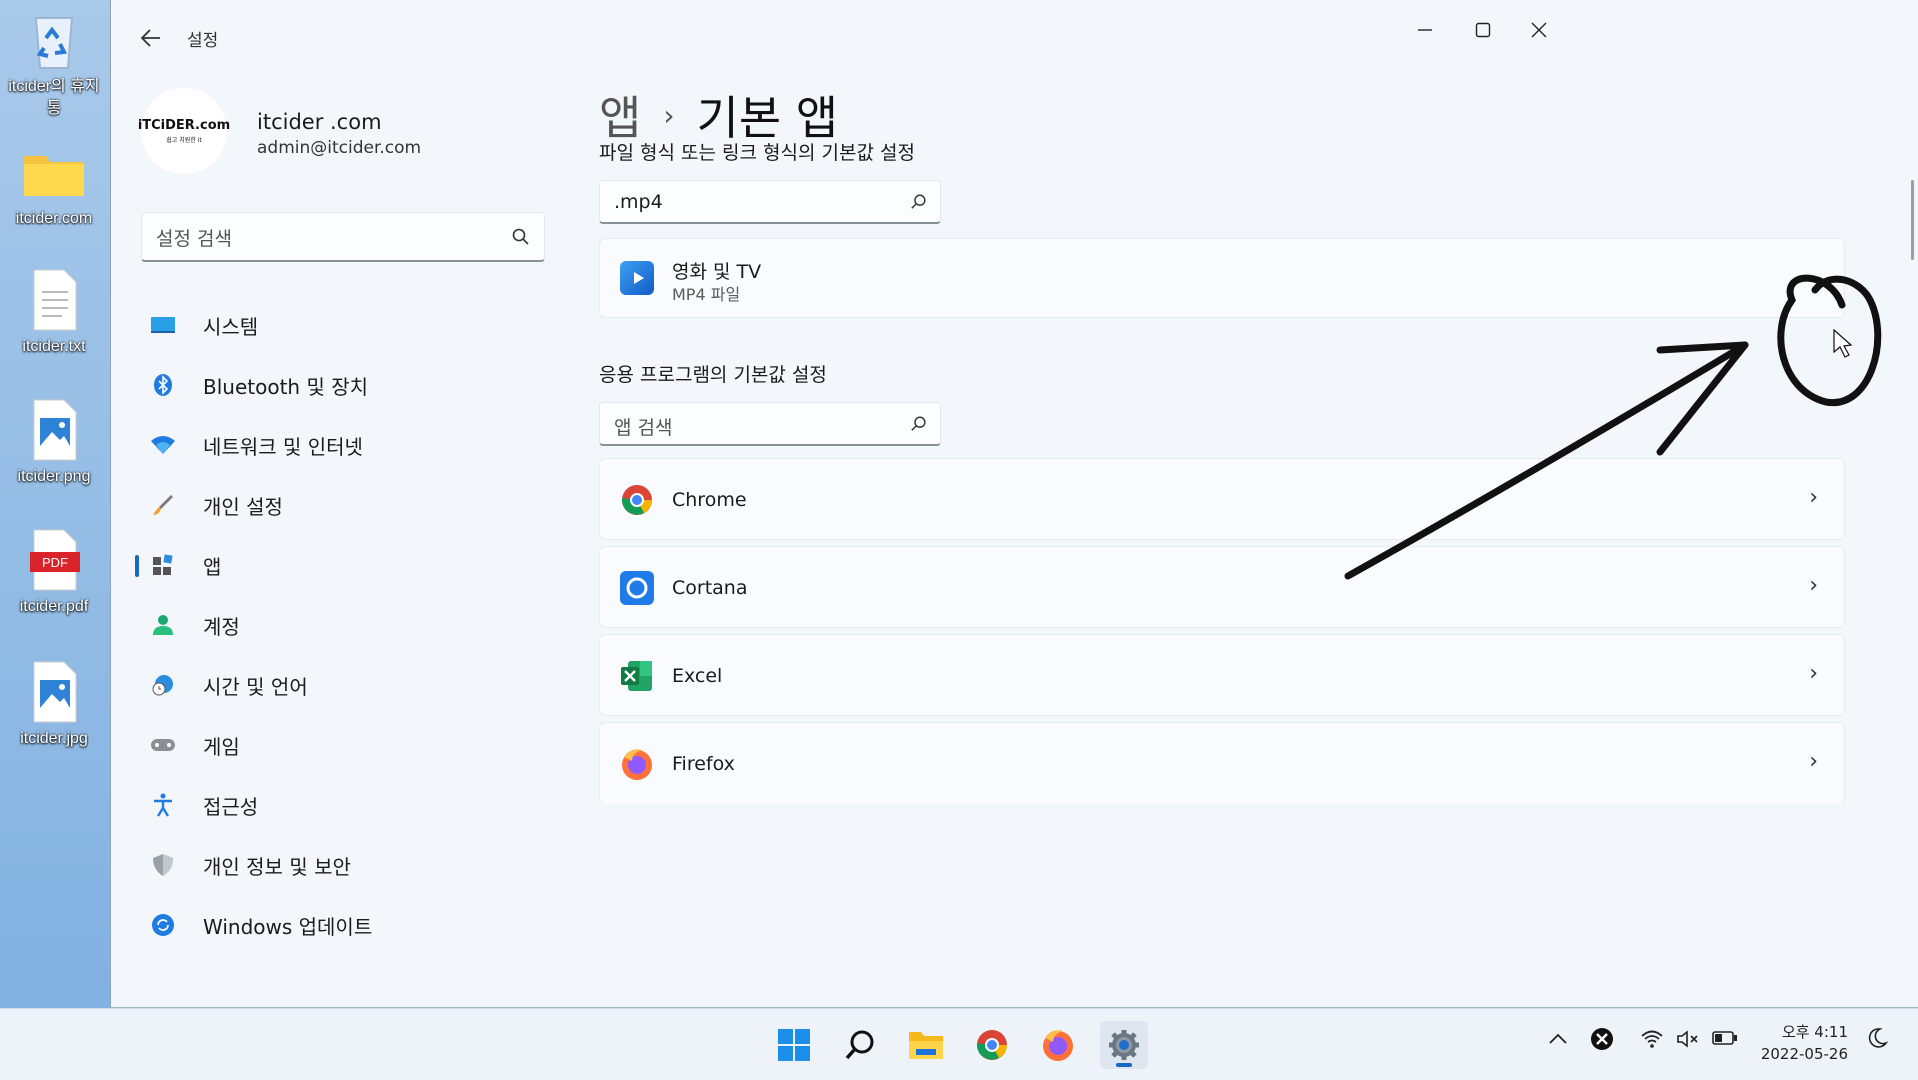  I want to click on desktop-icon-txt: itcider.txt, so click(54, 313).